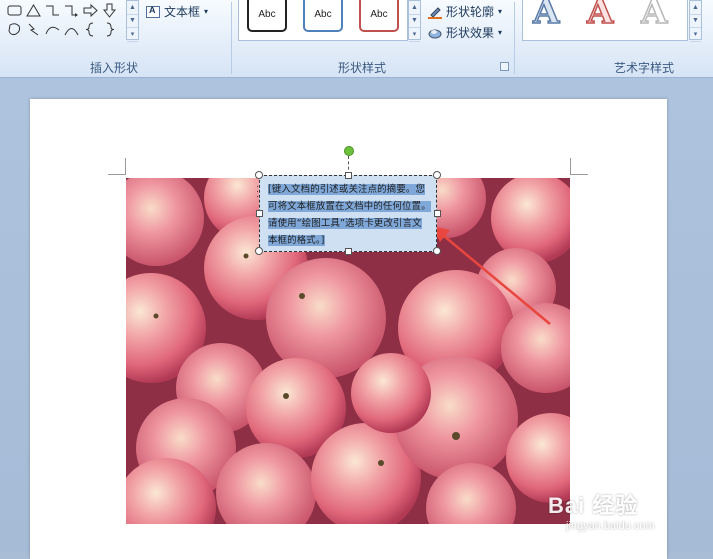 The height and width of the screenshot is (559, 713). I want to click on shape-style-thumb-2: Abc, so click(323, 16).